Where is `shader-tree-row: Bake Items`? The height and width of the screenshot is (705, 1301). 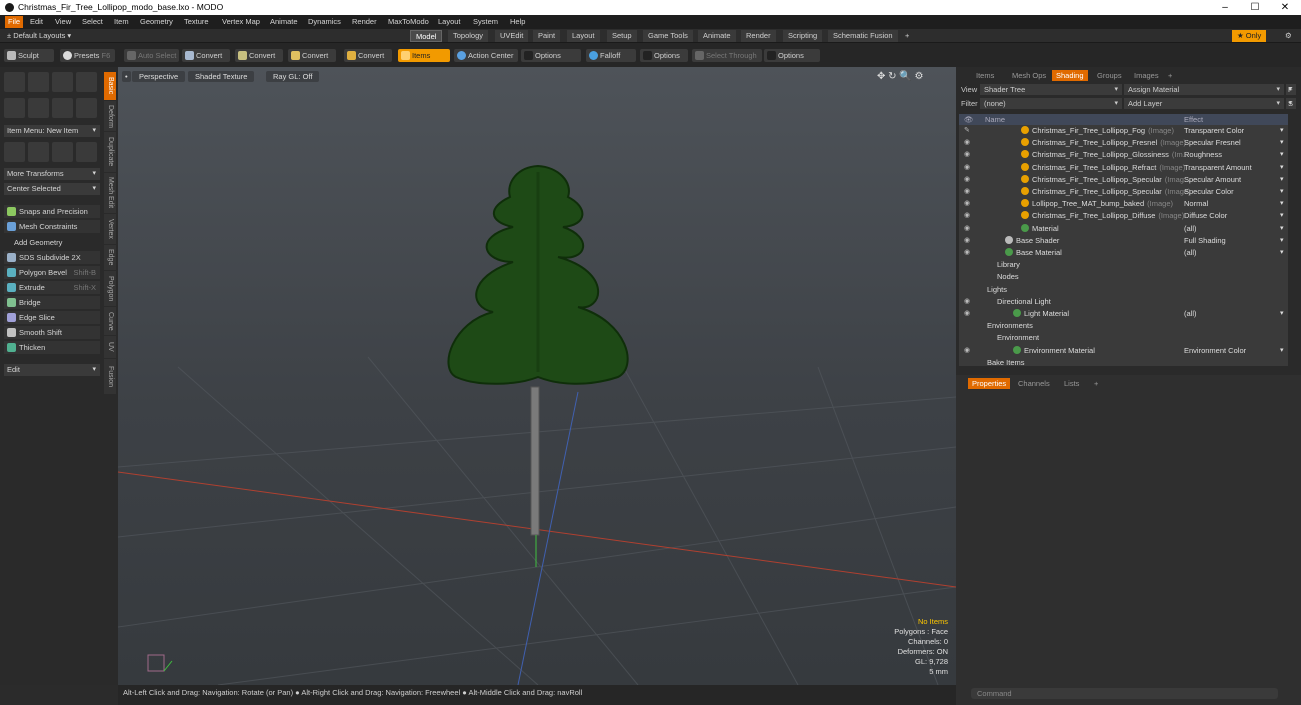
shader-tree-row: Bake Items is located at coordinates (1123, 361).